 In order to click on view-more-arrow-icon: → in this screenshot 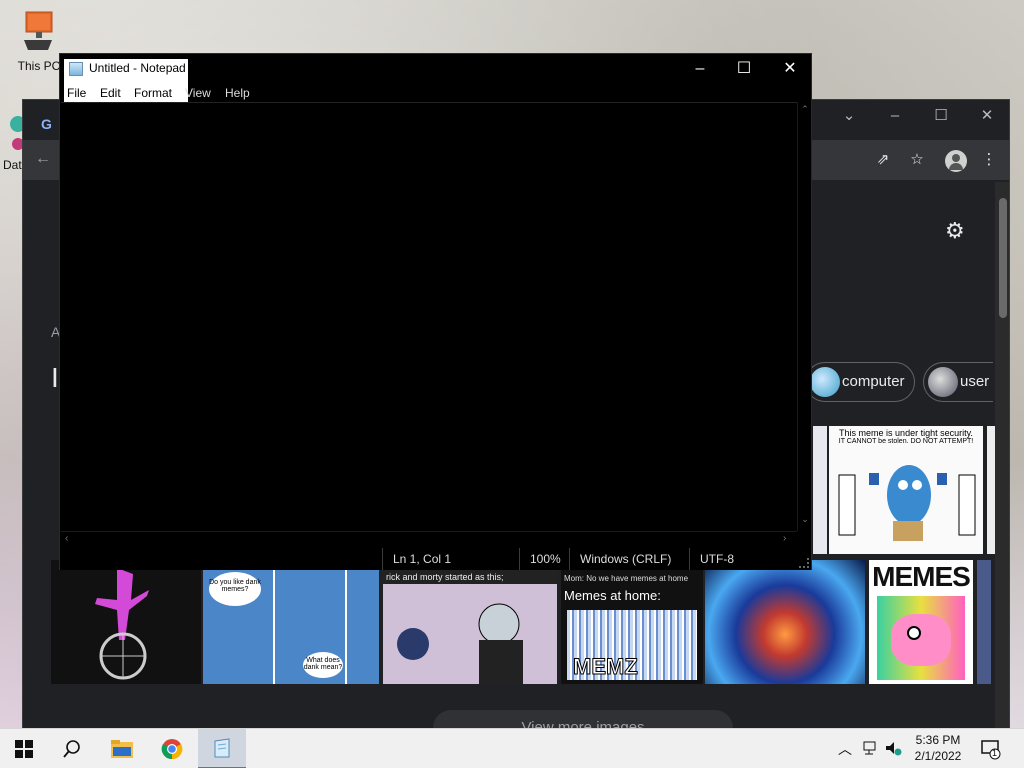, I will do `click(458, 724)`.